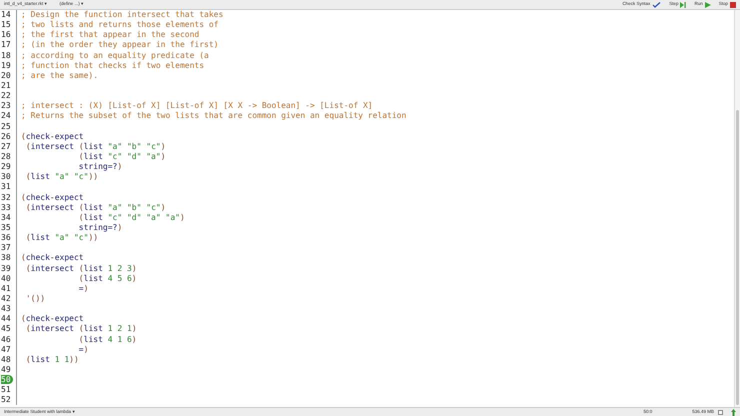  Describe the element at coordinates (6, 55) in the screenshot. I see `line-number: 18` at that location.